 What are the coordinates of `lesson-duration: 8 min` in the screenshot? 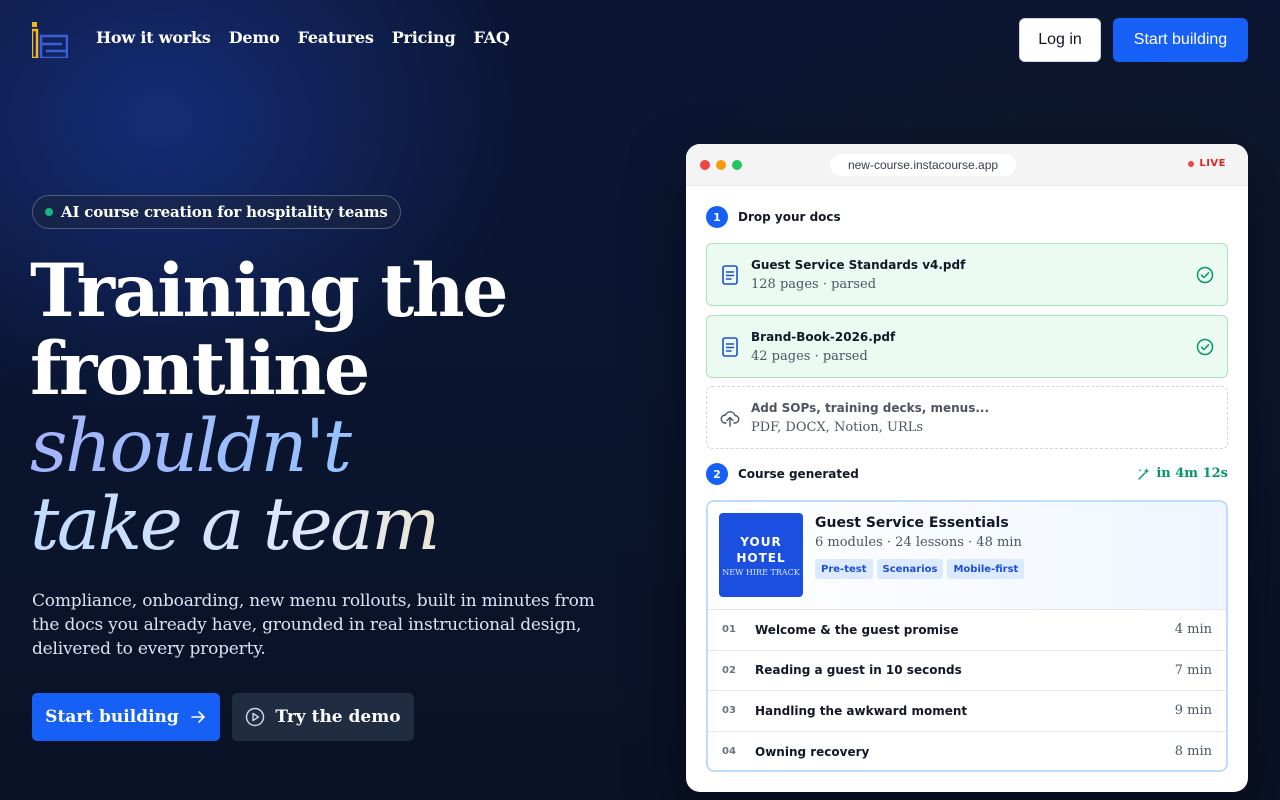 It's located at (1193, 752).